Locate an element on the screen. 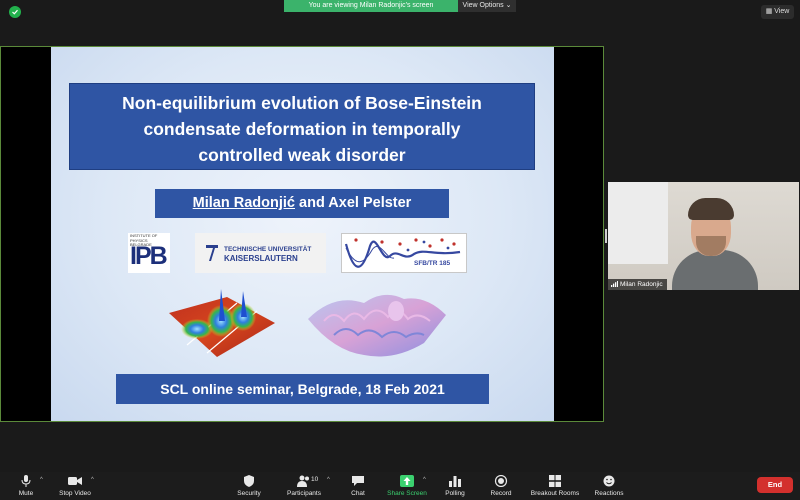  signal-bars-icon is located at coordinates (614, 284).